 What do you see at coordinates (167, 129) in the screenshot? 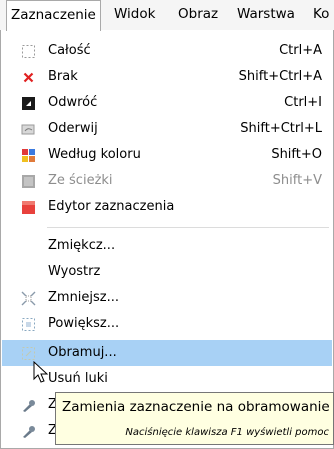
I see `menu-item-float: Oderwij Shift+Ctrl+L` at bounding box center [167, 129].